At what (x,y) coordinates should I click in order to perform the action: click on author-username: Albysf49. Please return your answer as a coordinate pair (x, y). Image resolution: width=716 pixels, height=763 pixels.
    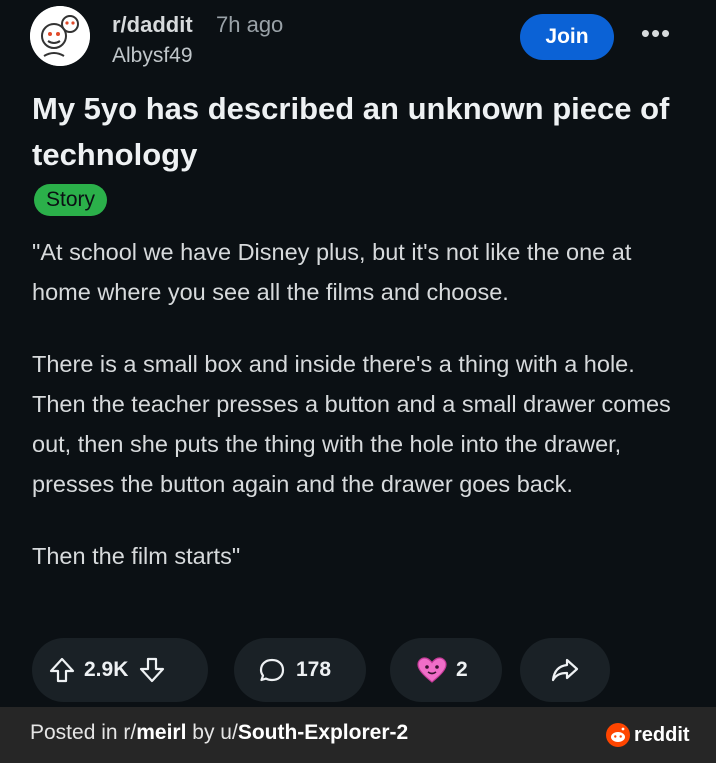
    Looking at the image, I should click on (152, 56).